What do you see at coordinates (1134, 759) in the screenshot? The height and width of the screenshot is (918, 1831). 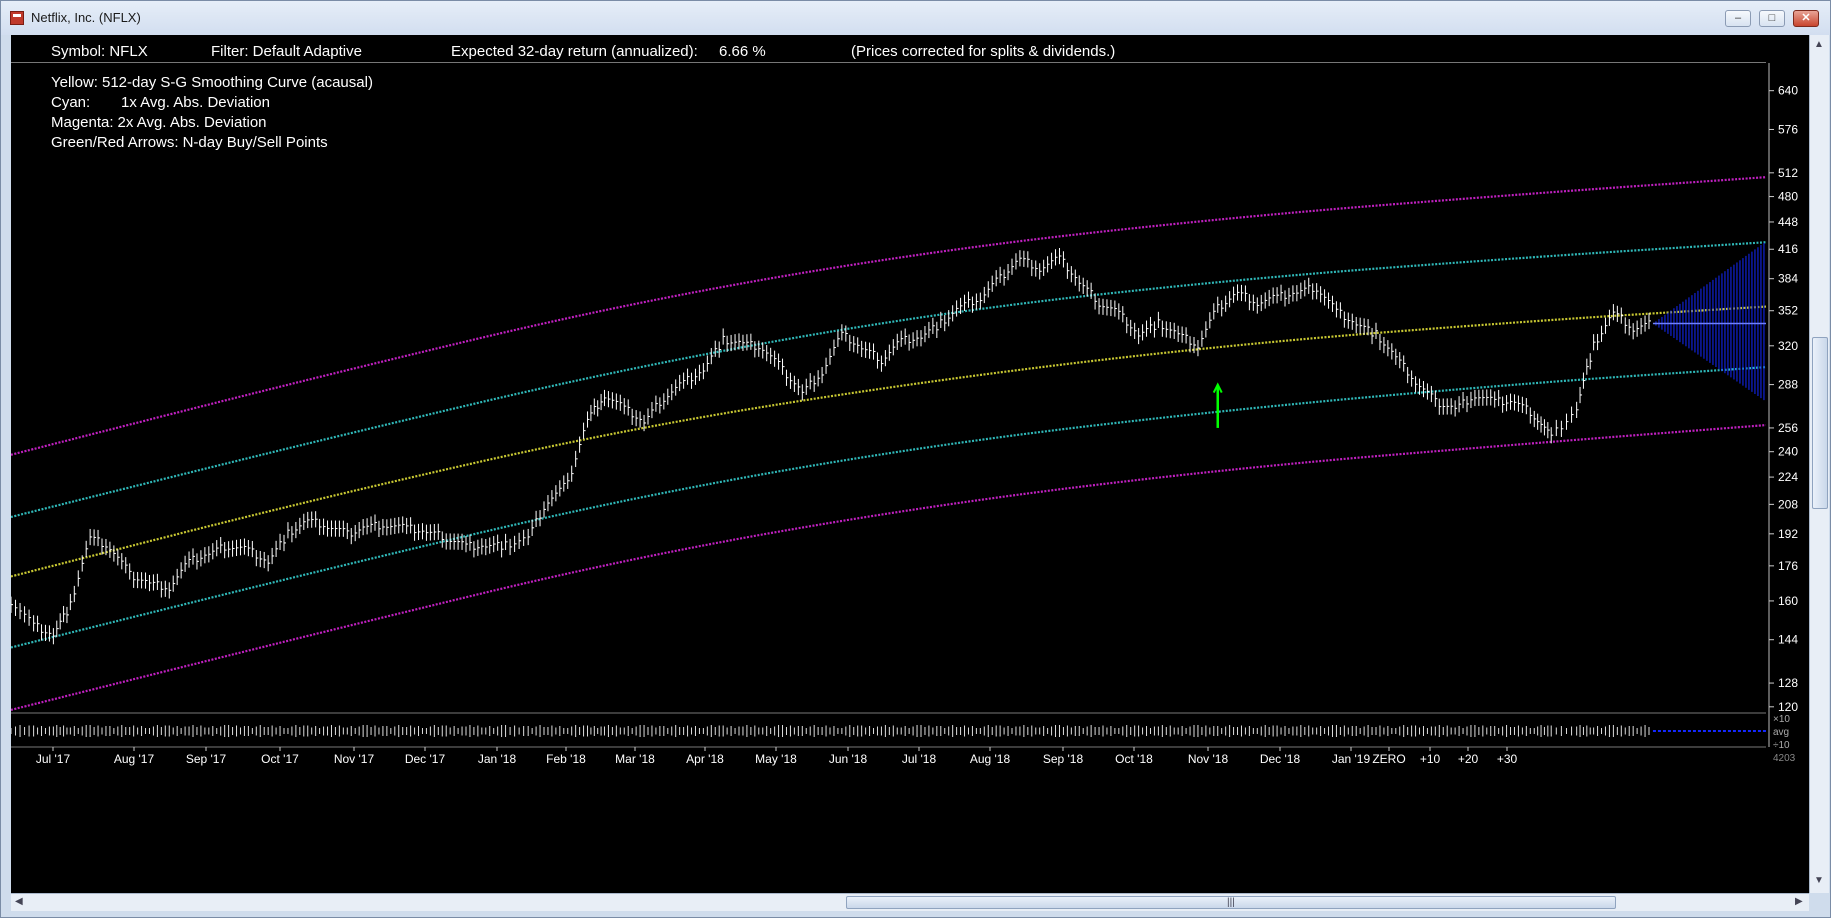 I see `x-tick-label: Oct '18` at bounding box center [1134, 759].